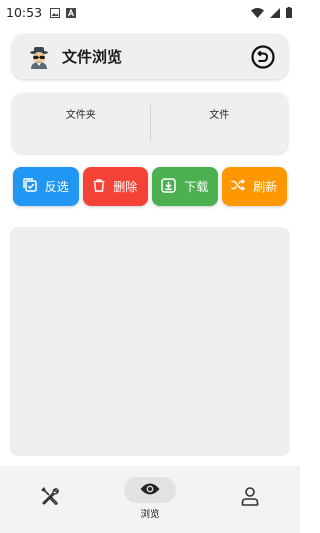 The width and height of the screenshot is (320, 533). I want to click on nav-icon-wrap-tools, so click(50, 498).